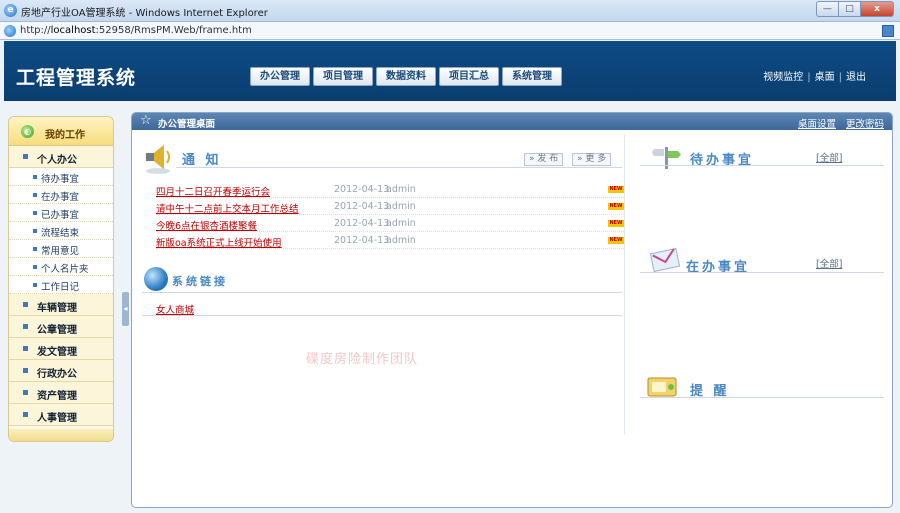  Describe the element at coordinates (865, 124) in the screenshot. I see `change-password-link: 更改密码` at that location.